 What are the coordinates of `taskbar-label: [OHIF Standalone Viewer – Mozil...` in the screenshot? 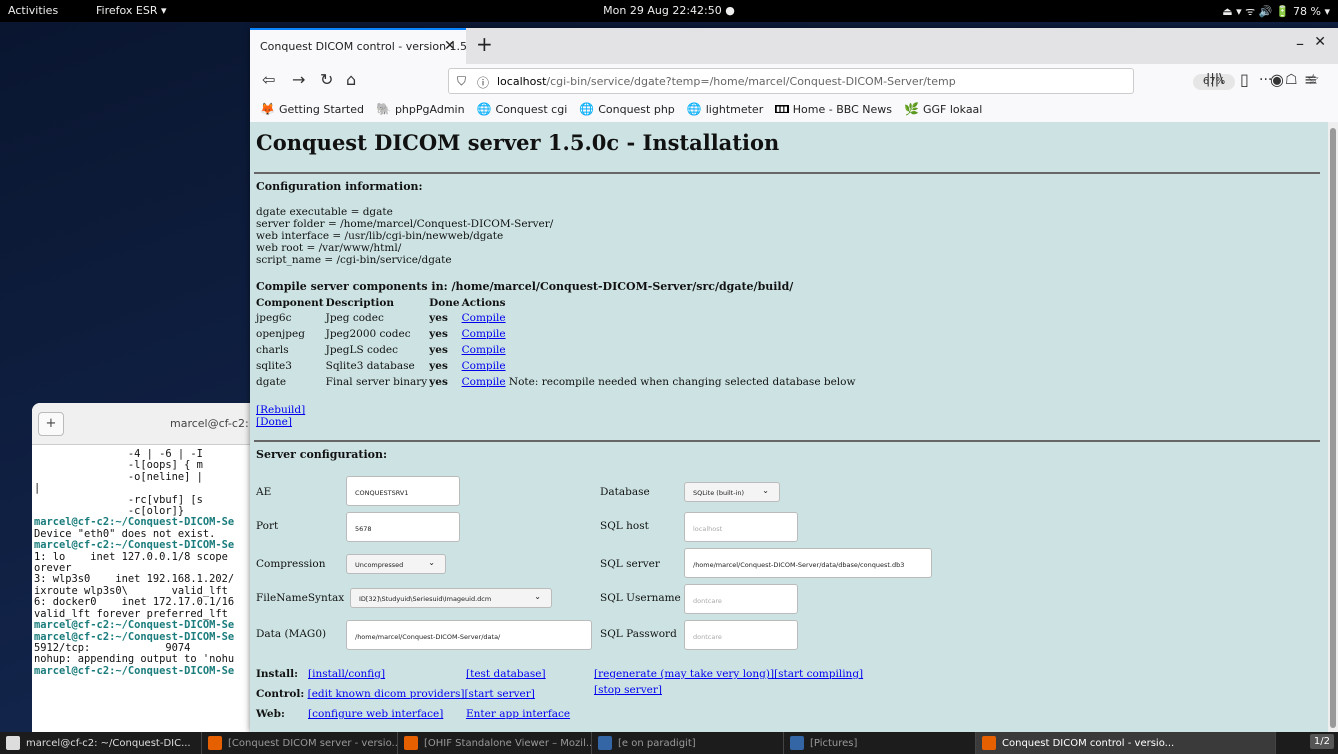 It's located at (508, 743).